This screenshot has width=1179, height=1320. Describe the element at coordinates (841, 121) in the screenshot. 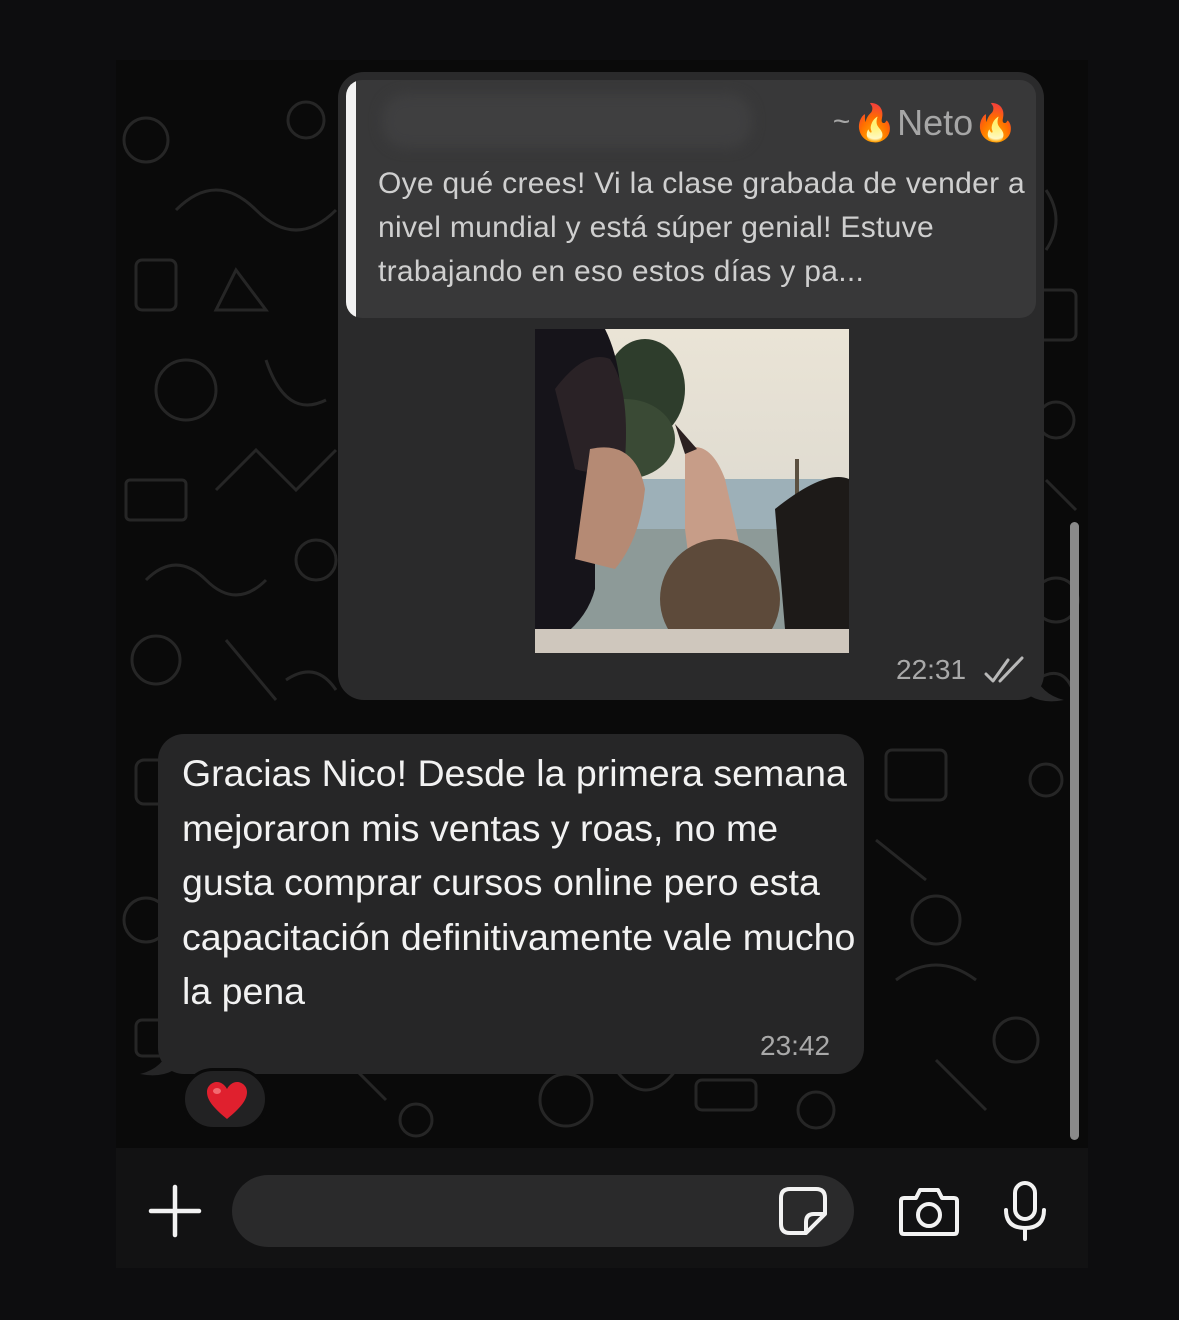

I see `quote-author-prefix: ~` at that location.